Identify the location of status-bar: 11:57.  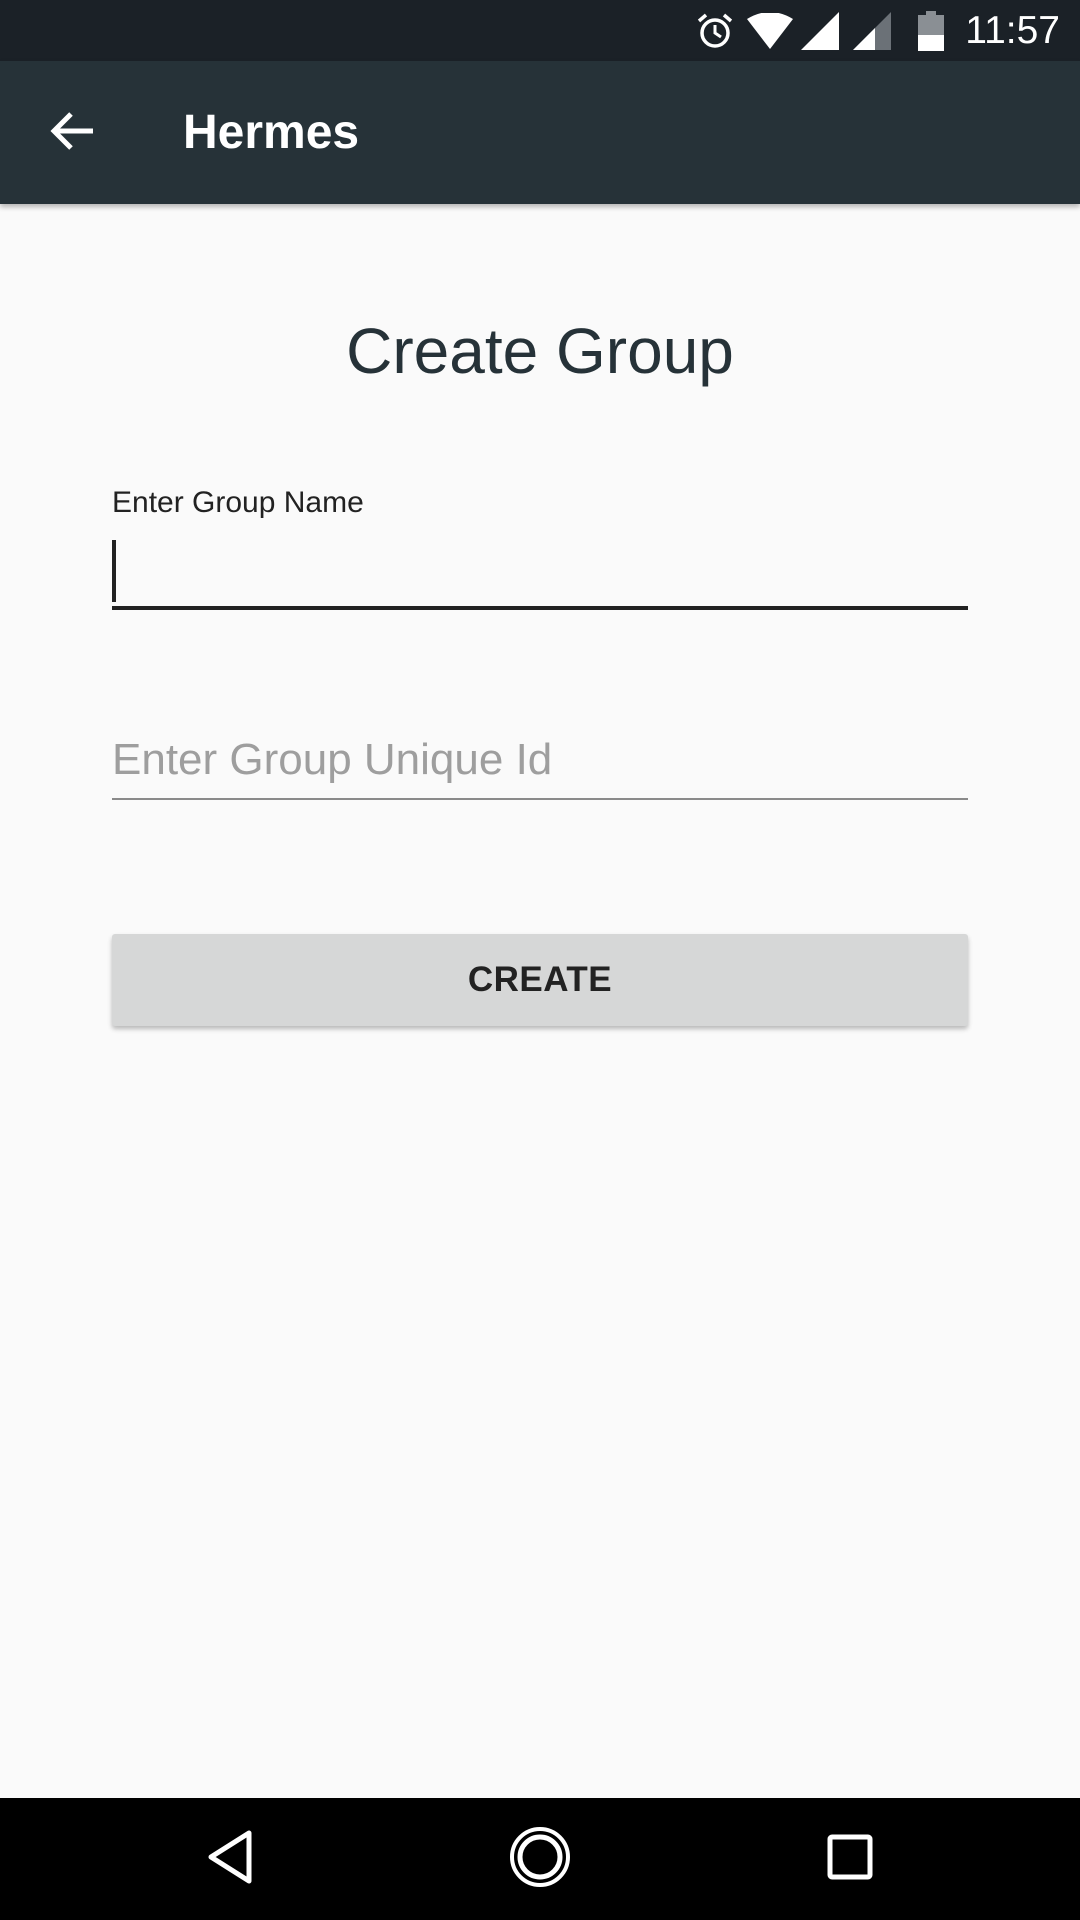
(540, 30).